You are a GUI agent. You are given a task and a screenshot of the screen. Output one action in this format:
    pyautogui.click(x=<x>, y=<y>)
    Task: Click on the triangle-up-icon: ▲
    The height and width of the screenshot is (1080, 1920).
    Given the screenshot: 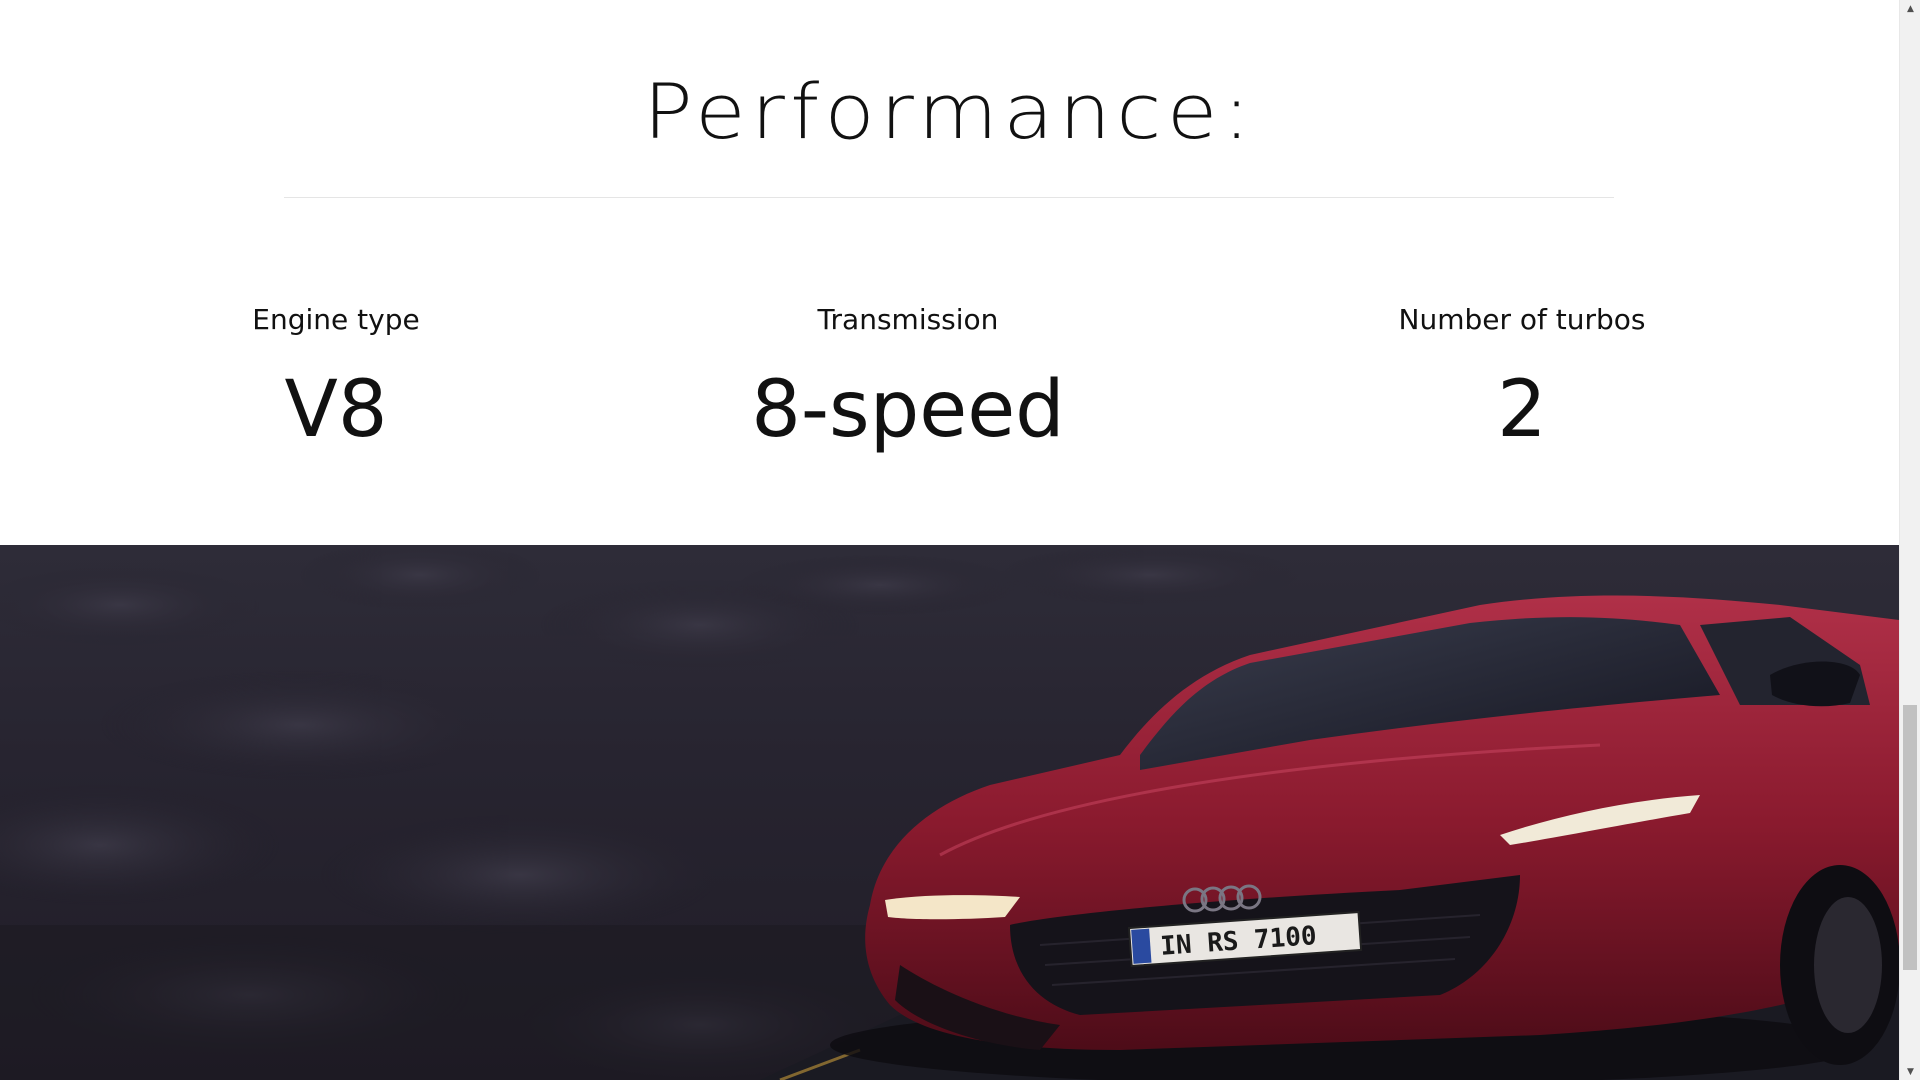 What is the action you would take?
    pyautogui.click(x=1910, y=8)
    